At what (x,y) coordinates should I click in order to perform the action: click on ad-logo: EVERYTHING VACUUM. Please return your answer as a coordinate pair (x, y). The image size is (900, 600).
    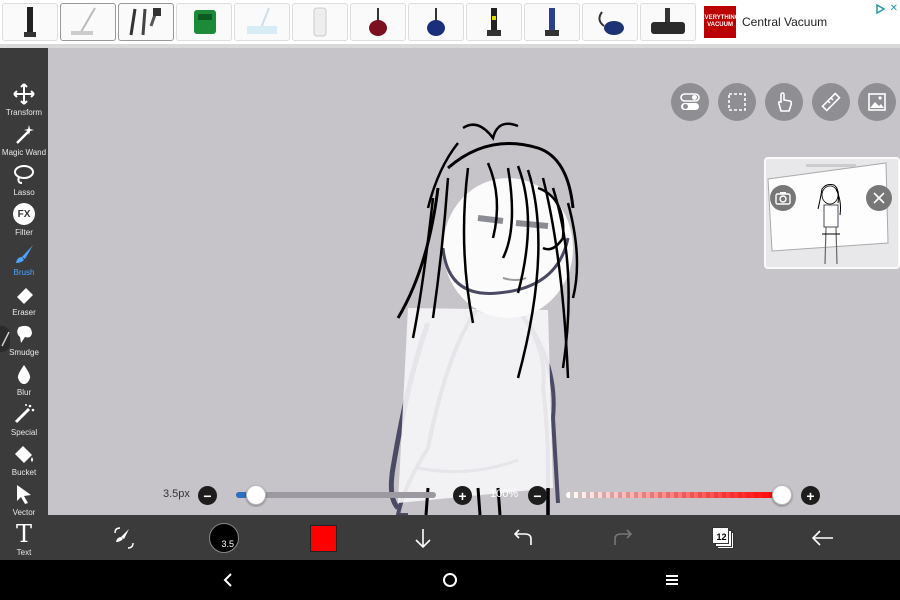
    Looking at the image, I should click on (720, 22).